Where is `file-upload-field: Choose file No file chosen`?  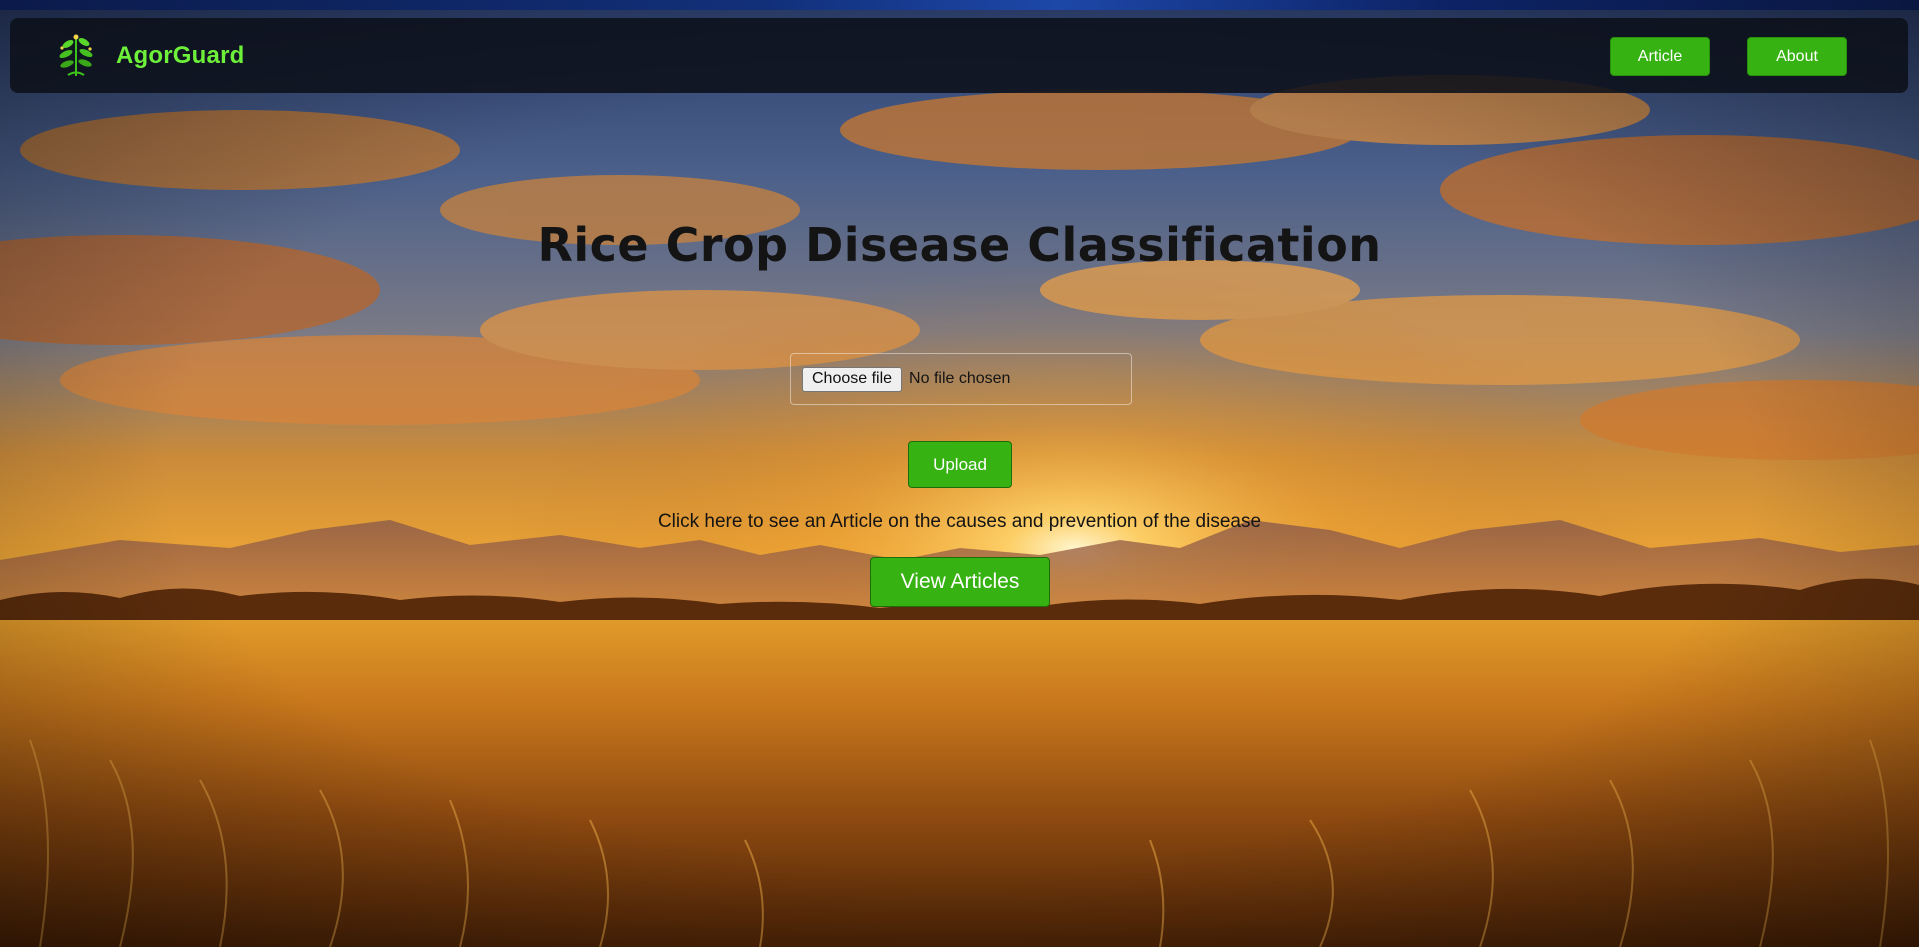 file-upload-field: Choose file No file chosen is located at coordinates (961, 379).